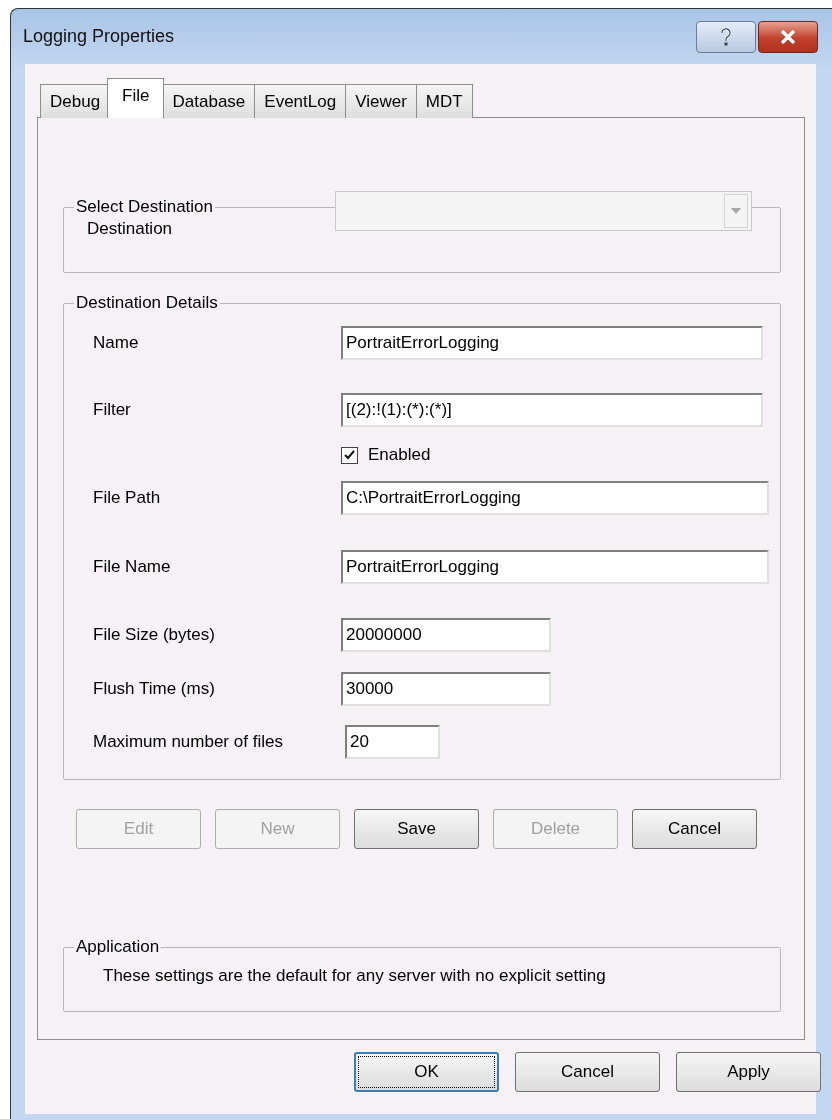 The height and width of the screenshot is (1119, 832). I want to click on text-field: 20, so click(392, 742).